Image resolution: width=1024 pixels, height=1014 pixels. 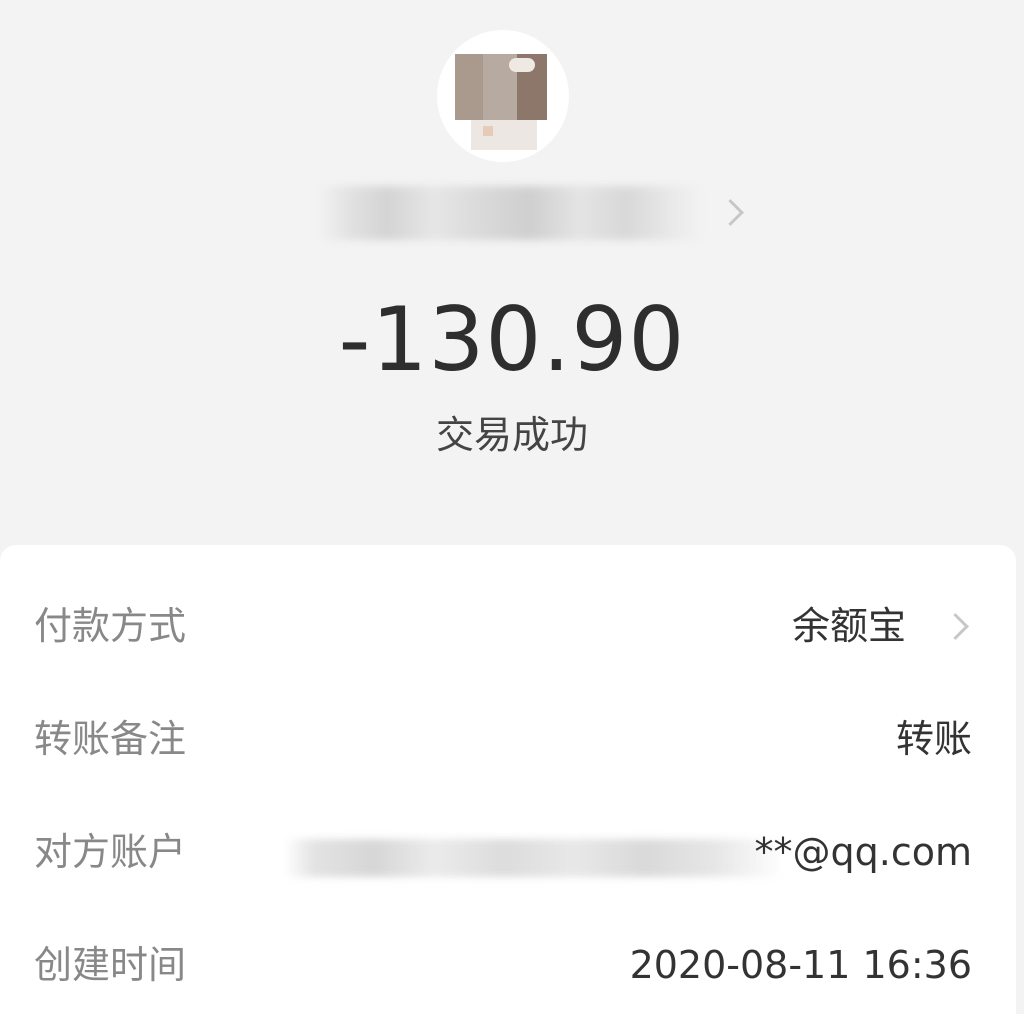 I want to click on account-redacted, so click(x=534, y=858).